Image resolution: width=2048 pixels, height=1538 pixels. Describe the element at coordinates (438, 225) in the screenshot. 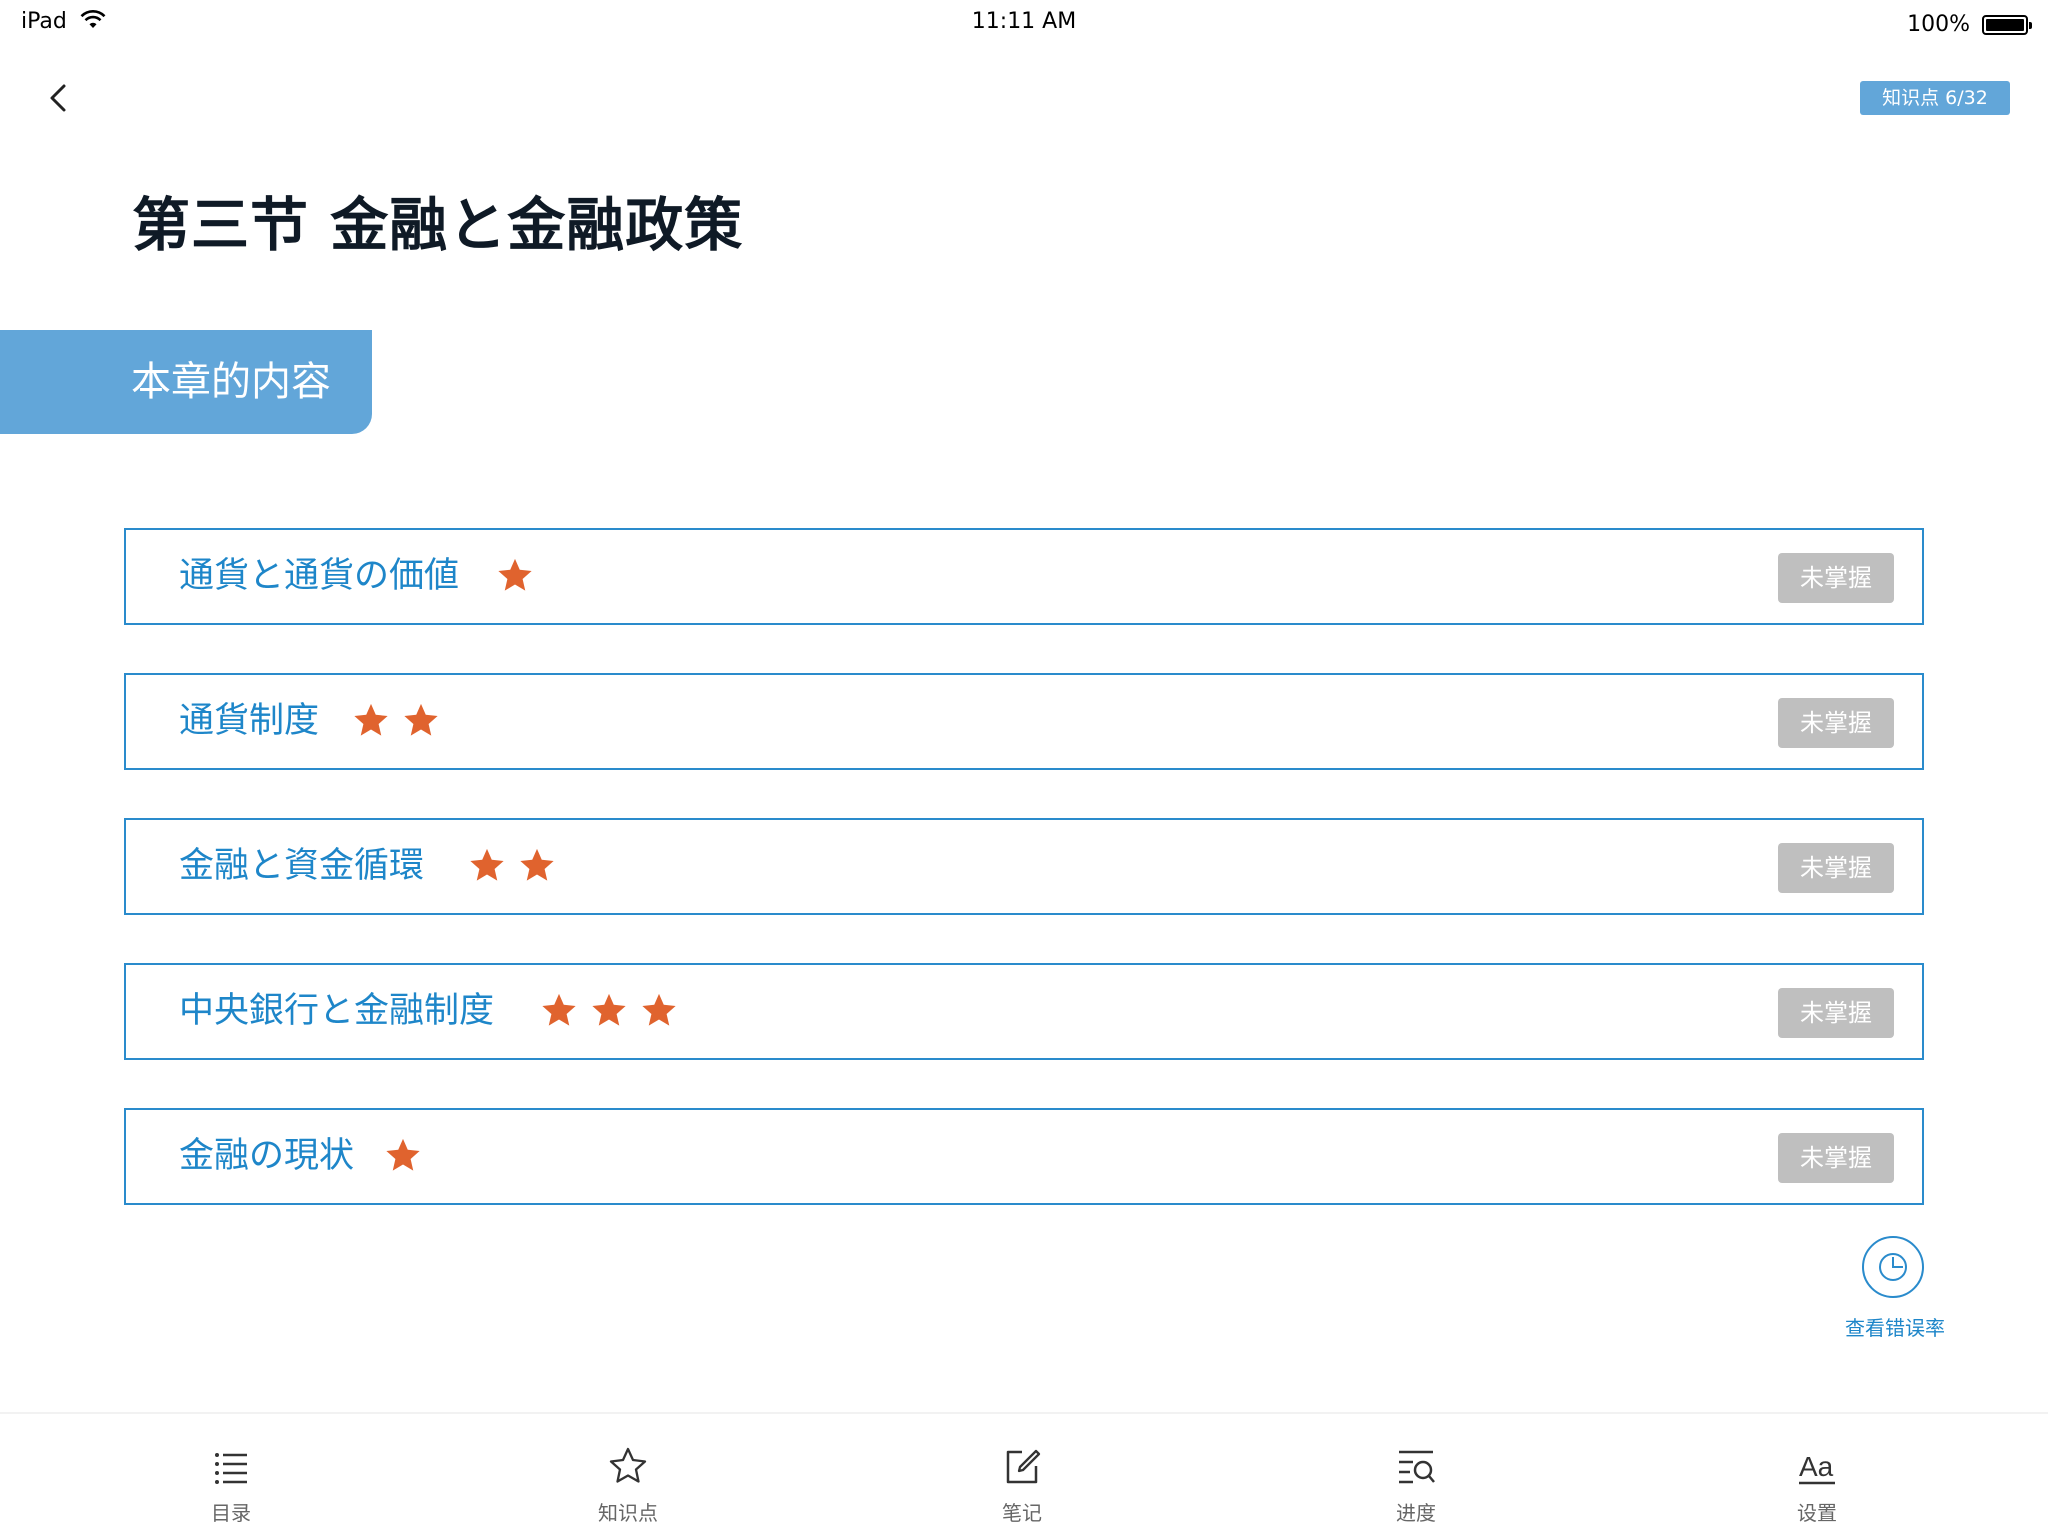

I see `page-title: 第三节 金融と金融政策` at that location.